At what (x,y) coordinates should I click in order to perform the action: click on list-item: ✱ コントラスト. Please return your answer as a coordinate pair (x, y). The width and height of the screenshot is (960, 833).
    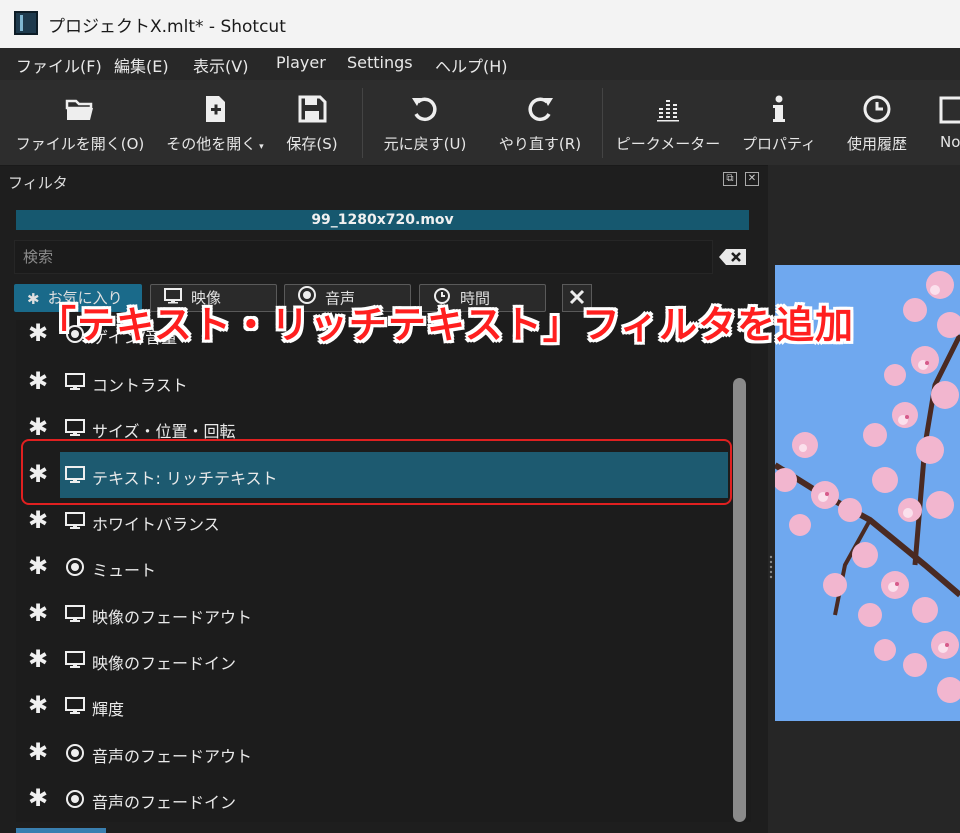
    Looking at the image, I should click on (376, 382).